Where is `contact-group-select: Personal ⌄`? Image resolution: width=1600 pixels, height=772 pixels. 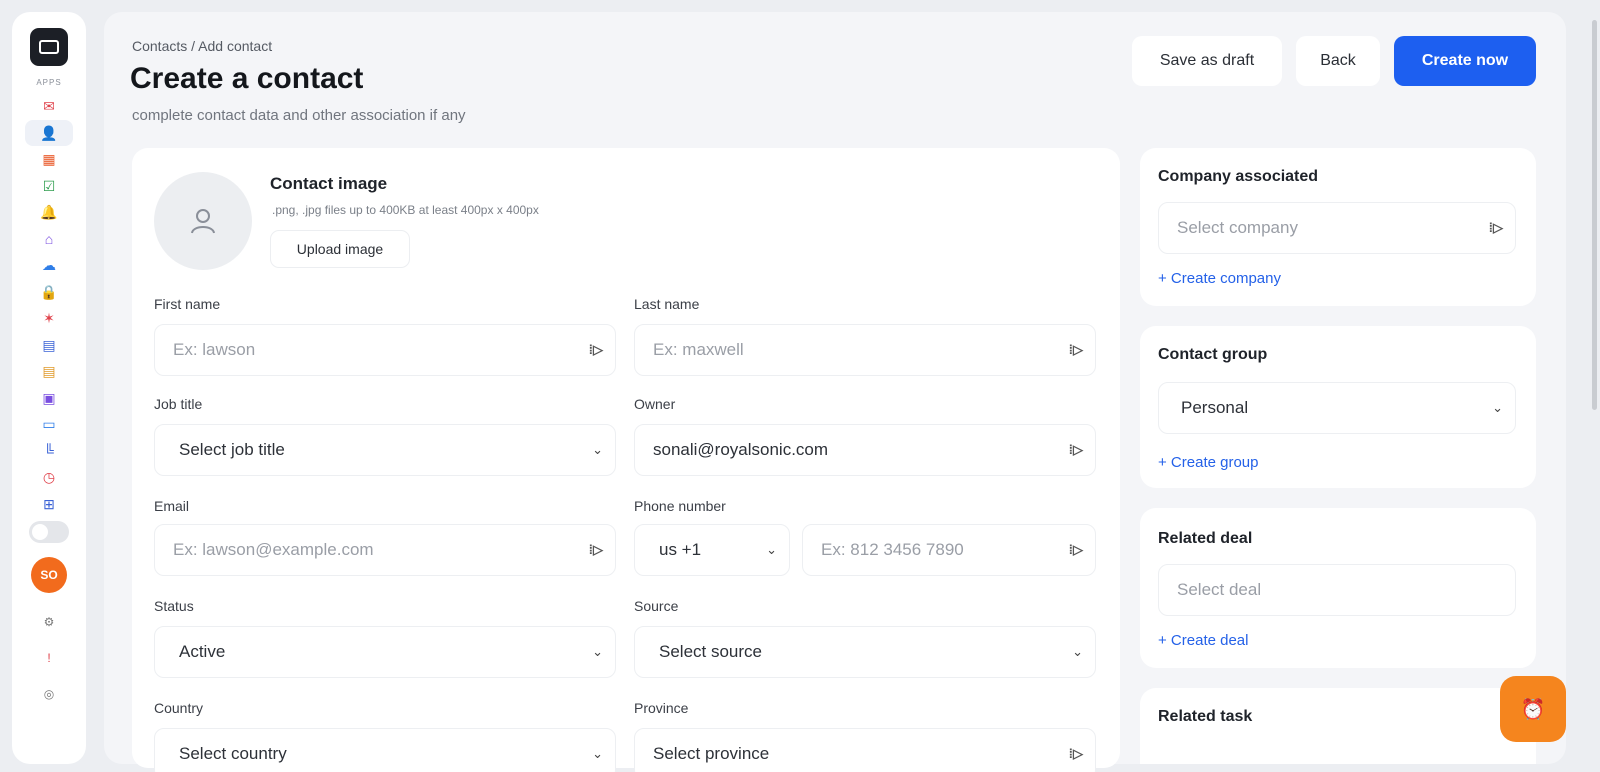
contact-group-select: Personal ⌄ is located at coordinates (1337, 408).